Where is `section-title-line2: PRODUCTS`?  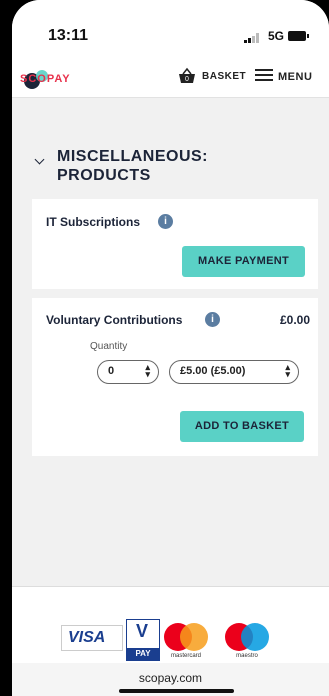 section-title-line2: PRODUCTS is located at coordinates (104, 175).